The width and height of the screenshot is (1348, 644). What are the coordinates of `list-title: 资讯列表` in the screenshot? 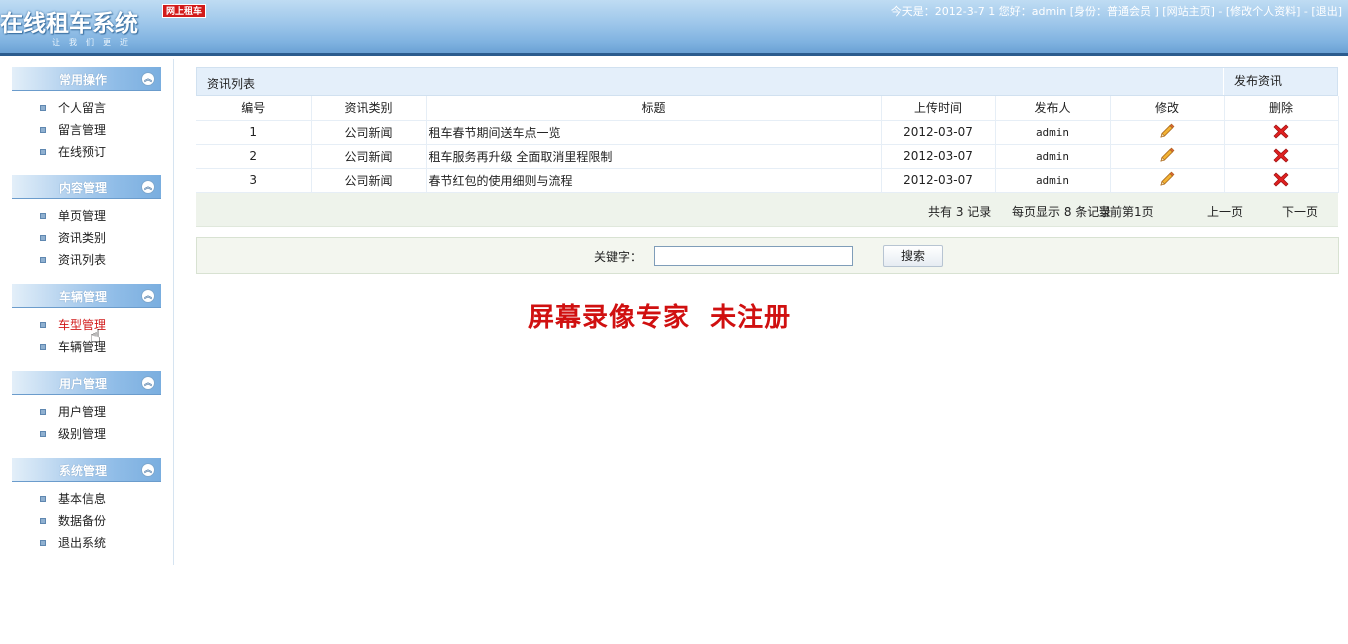 It's located at (231, 84).